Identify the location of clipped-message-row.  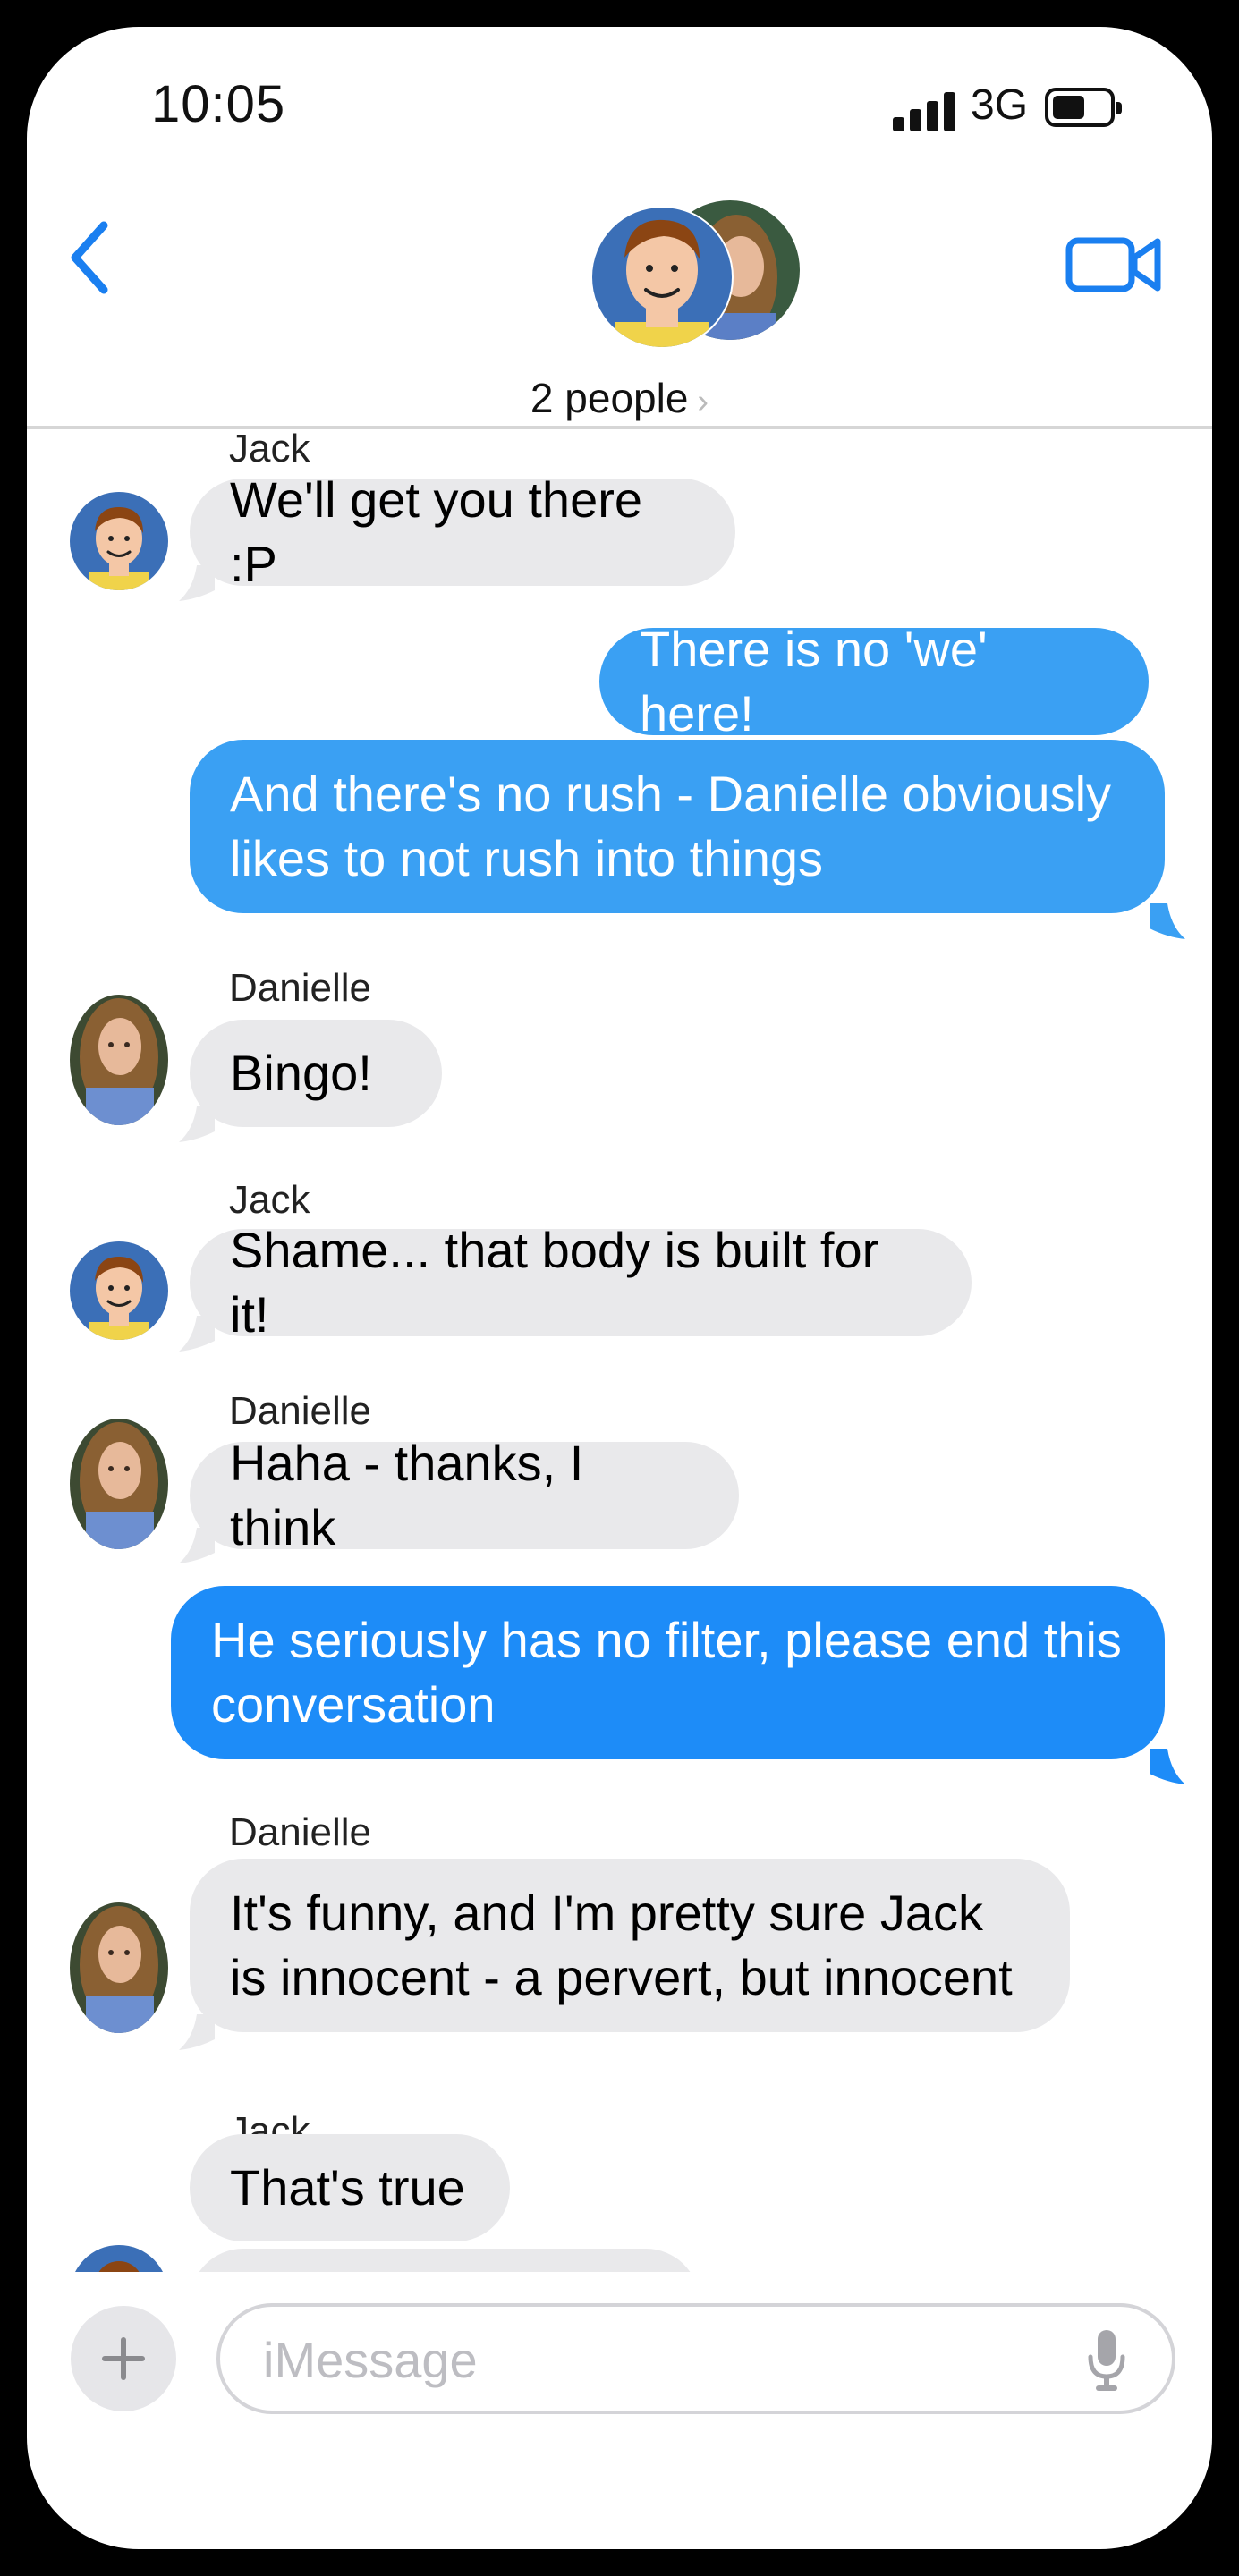
(619, 2258).